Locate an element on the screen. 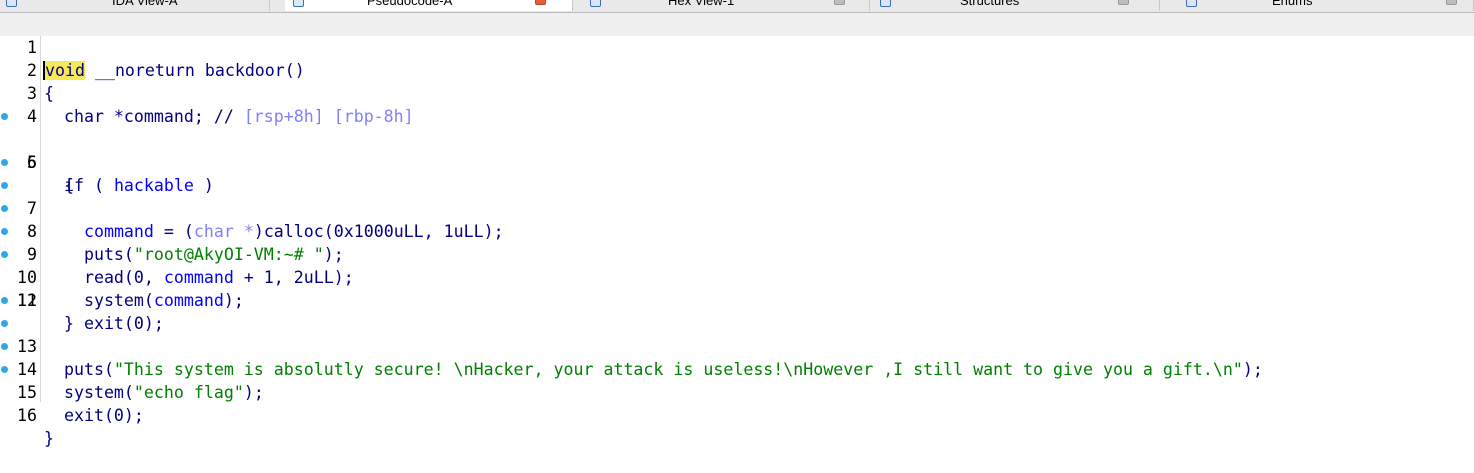 This screenshot has height=473, width=1474. tab-hex-view: Hex View-1 is located at coordinates (725, 5).